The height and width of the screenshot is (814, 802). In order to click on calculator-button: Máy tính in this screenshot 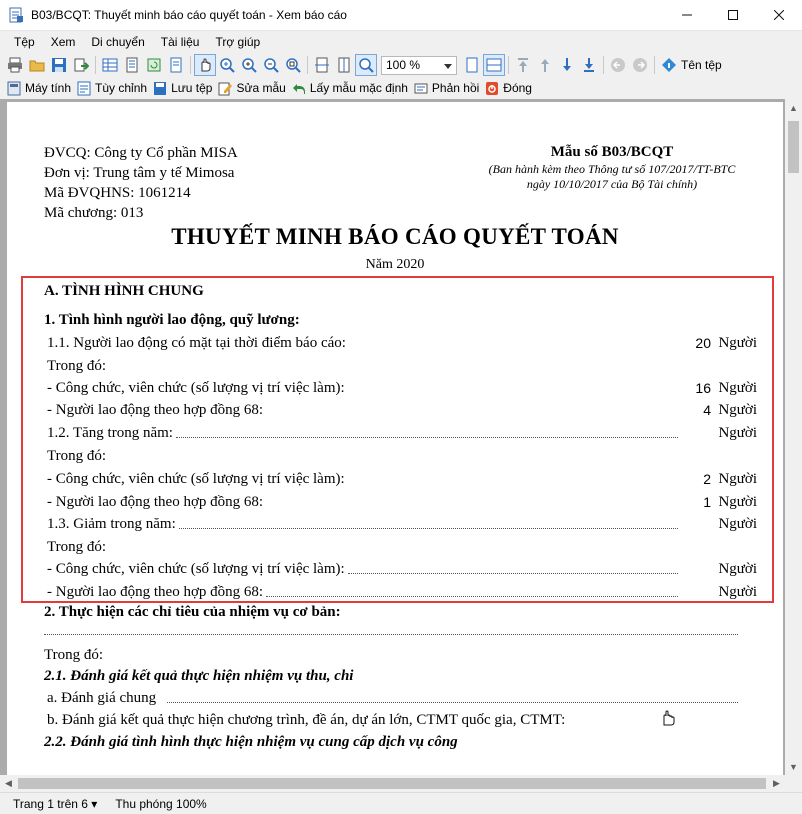, I will do `click(39, 88)`.